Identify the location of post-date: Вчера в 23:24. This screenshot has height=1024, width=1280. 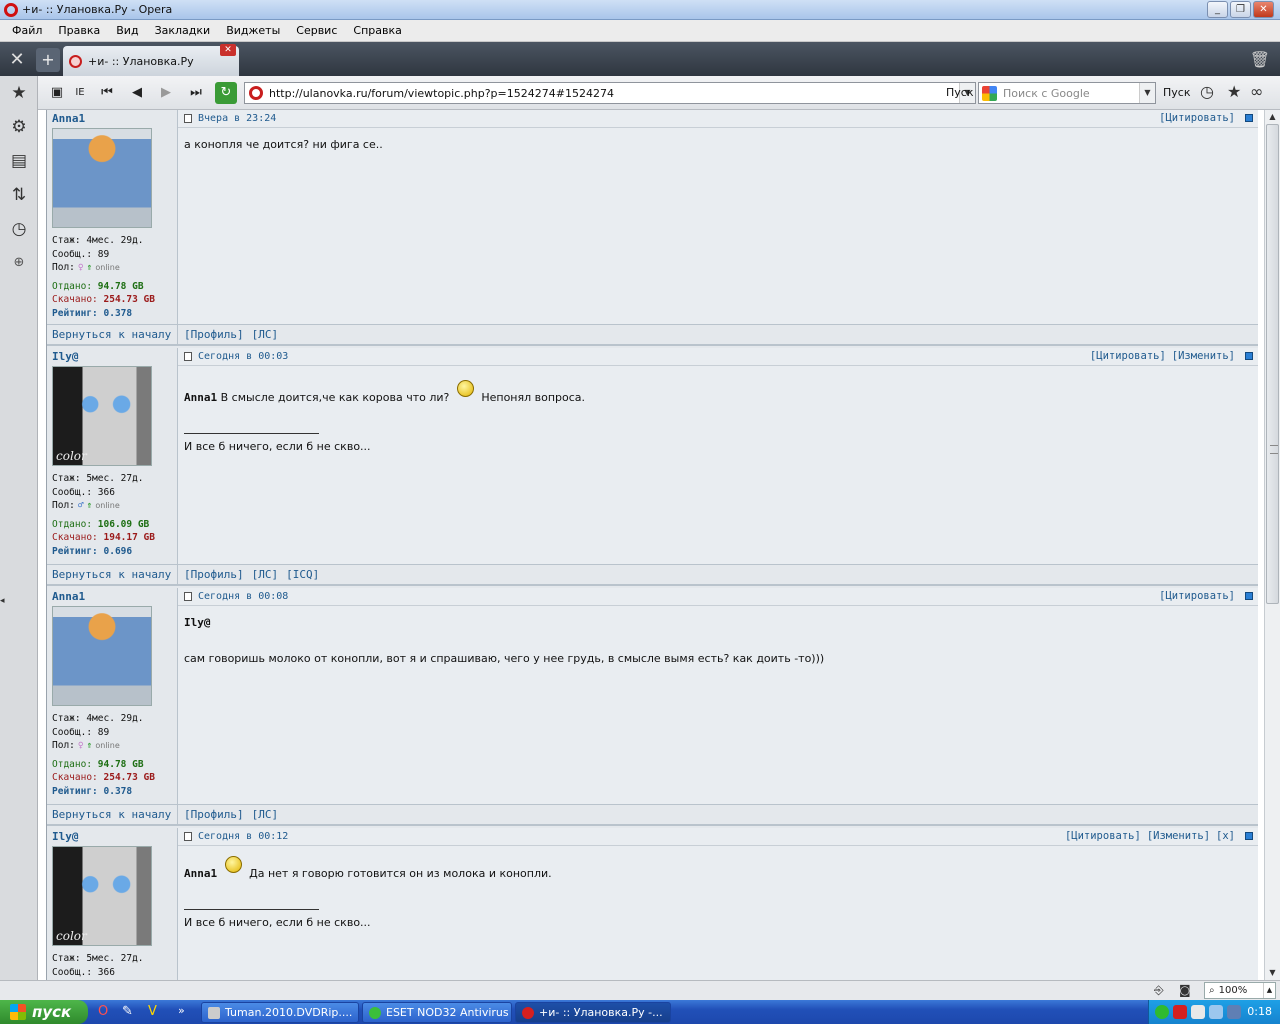
(237, 118).